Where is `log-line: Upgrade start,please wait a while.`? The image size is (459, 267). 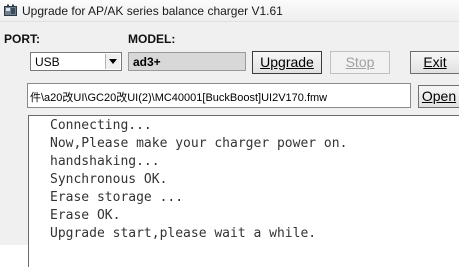
log-line: Upgrade start,please wait a while. is located at coordinates (183, 233).